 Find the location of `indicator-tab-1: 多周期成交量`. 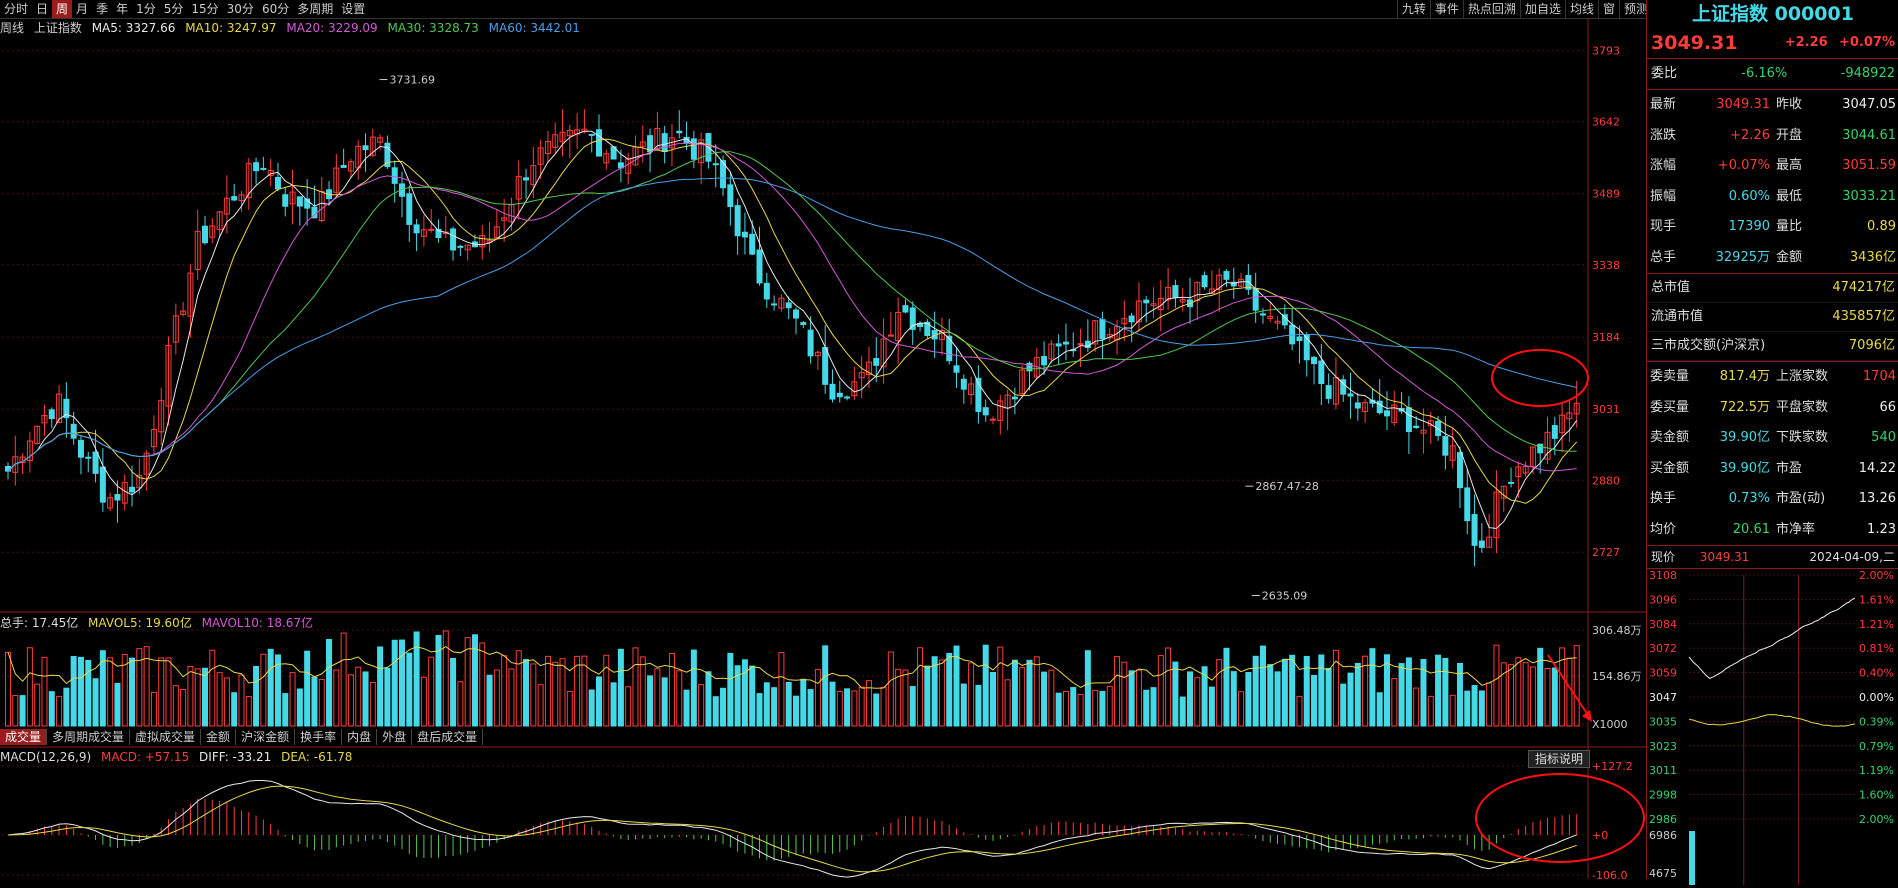

indicator-tab-1: 多周期成交量 is located at coordinates (89, 737).